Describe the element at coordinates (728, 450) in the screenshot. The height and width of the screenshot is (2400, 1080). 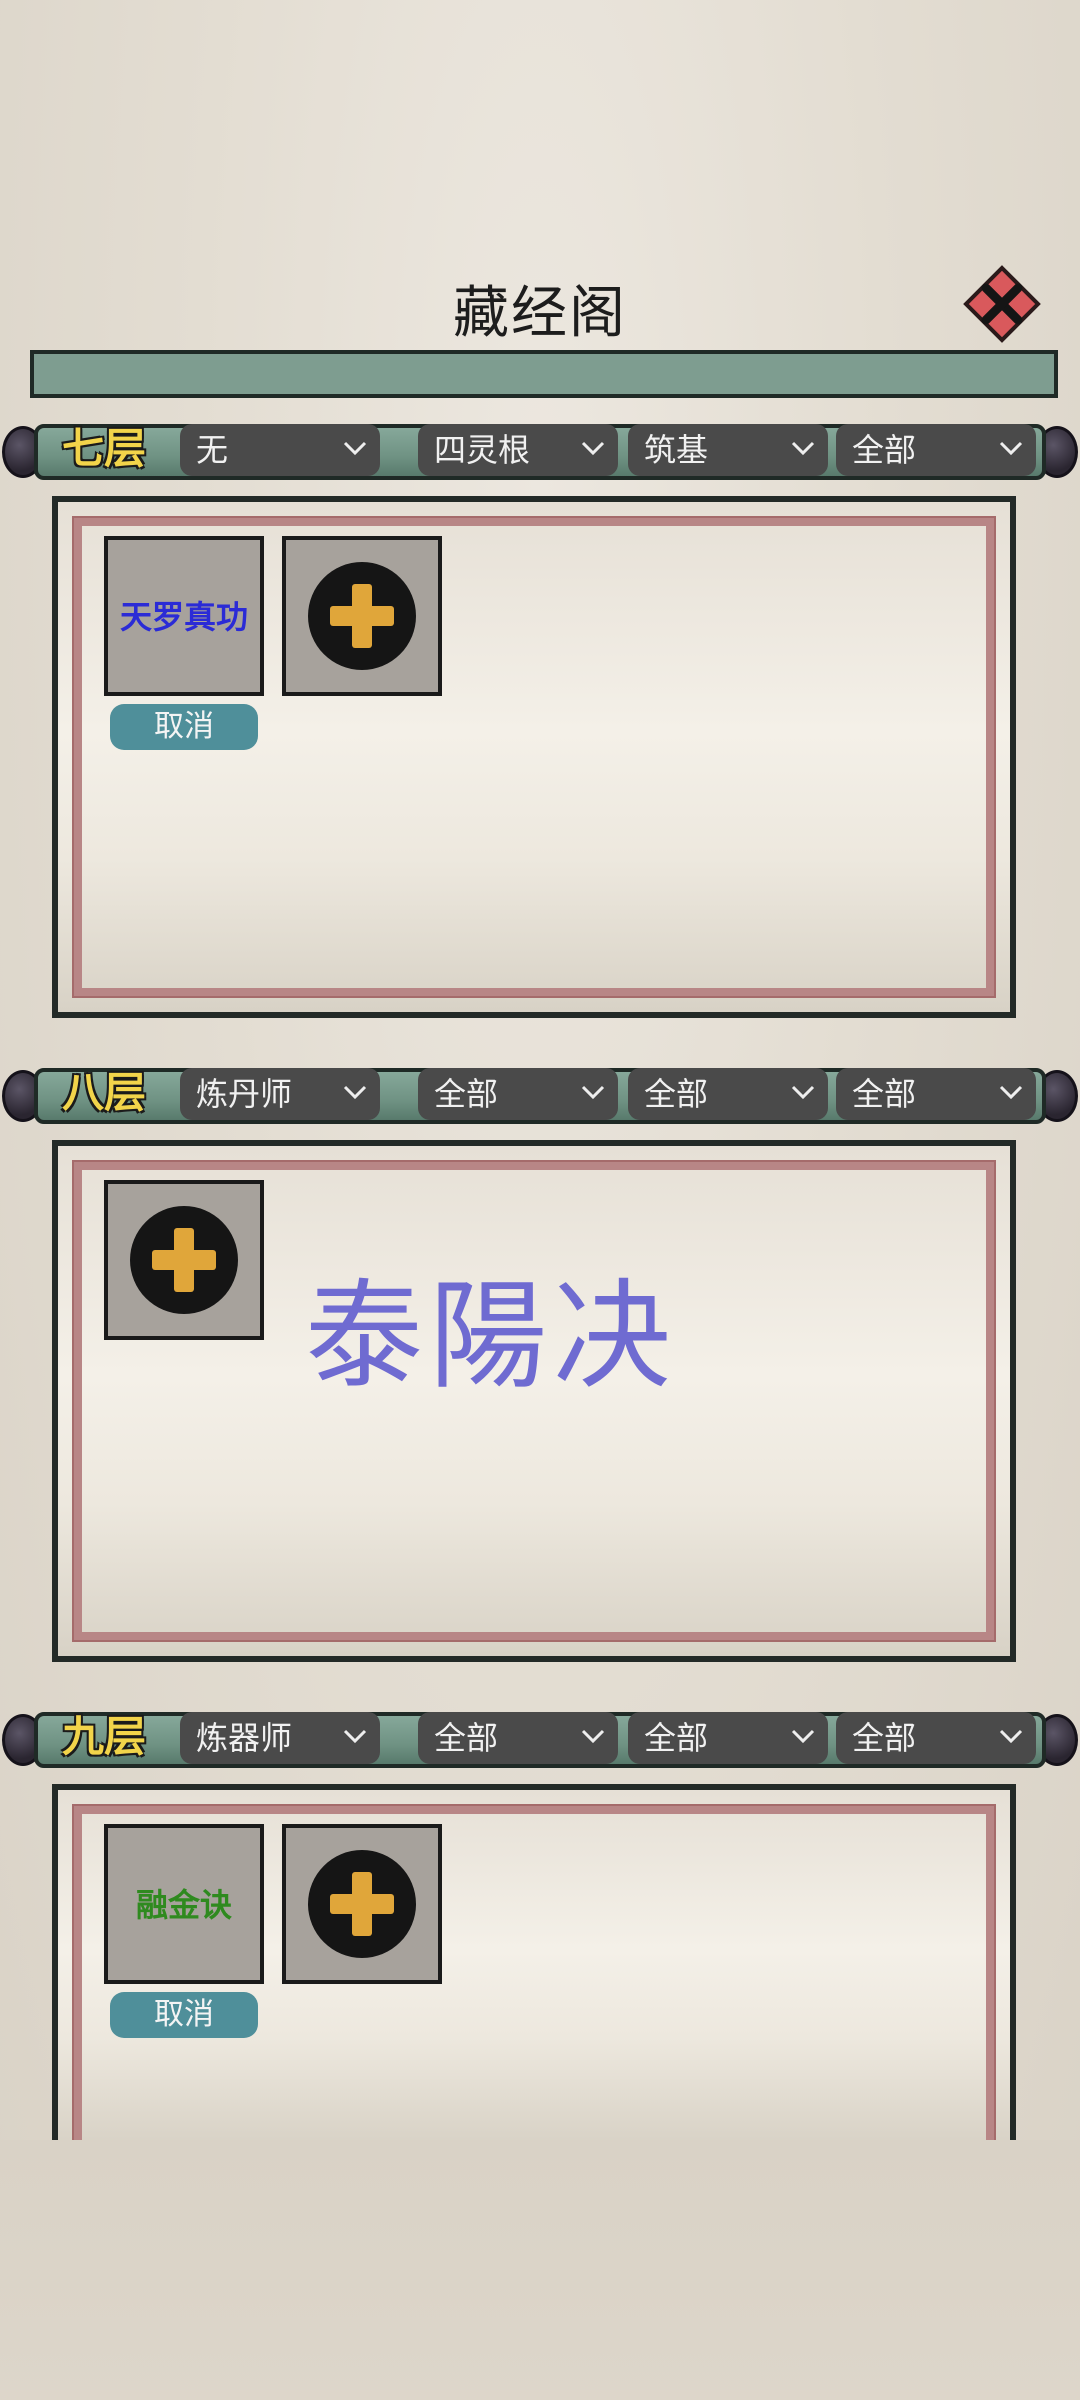
I see `filter-dropdown-3: 筑基` at that location.